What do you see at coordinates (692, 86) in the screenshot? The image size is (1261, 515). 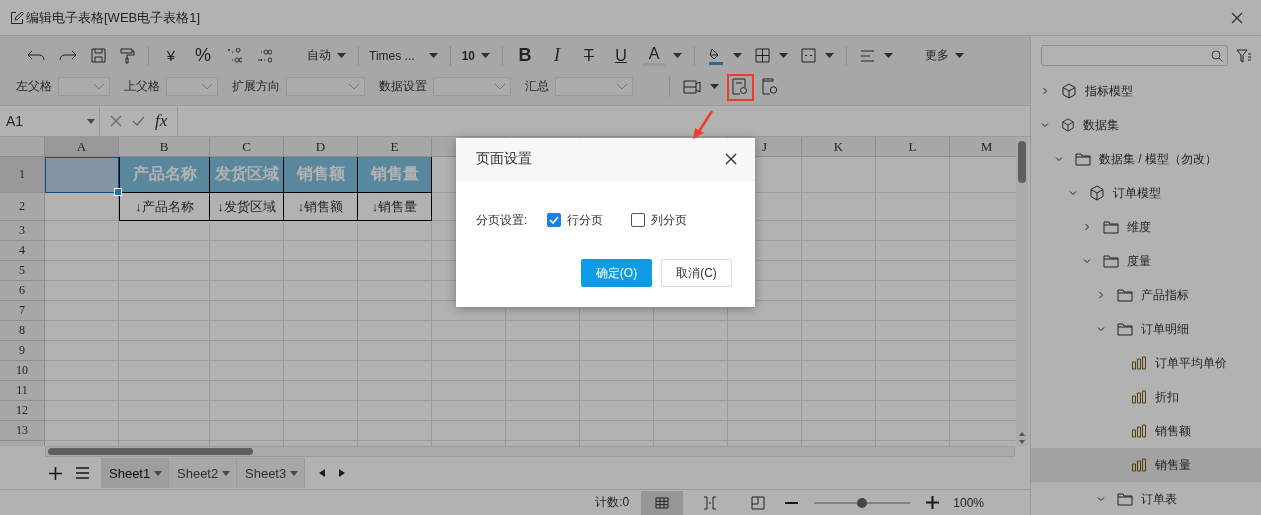 I see `frame-icon` at bounding box center [692, 86].